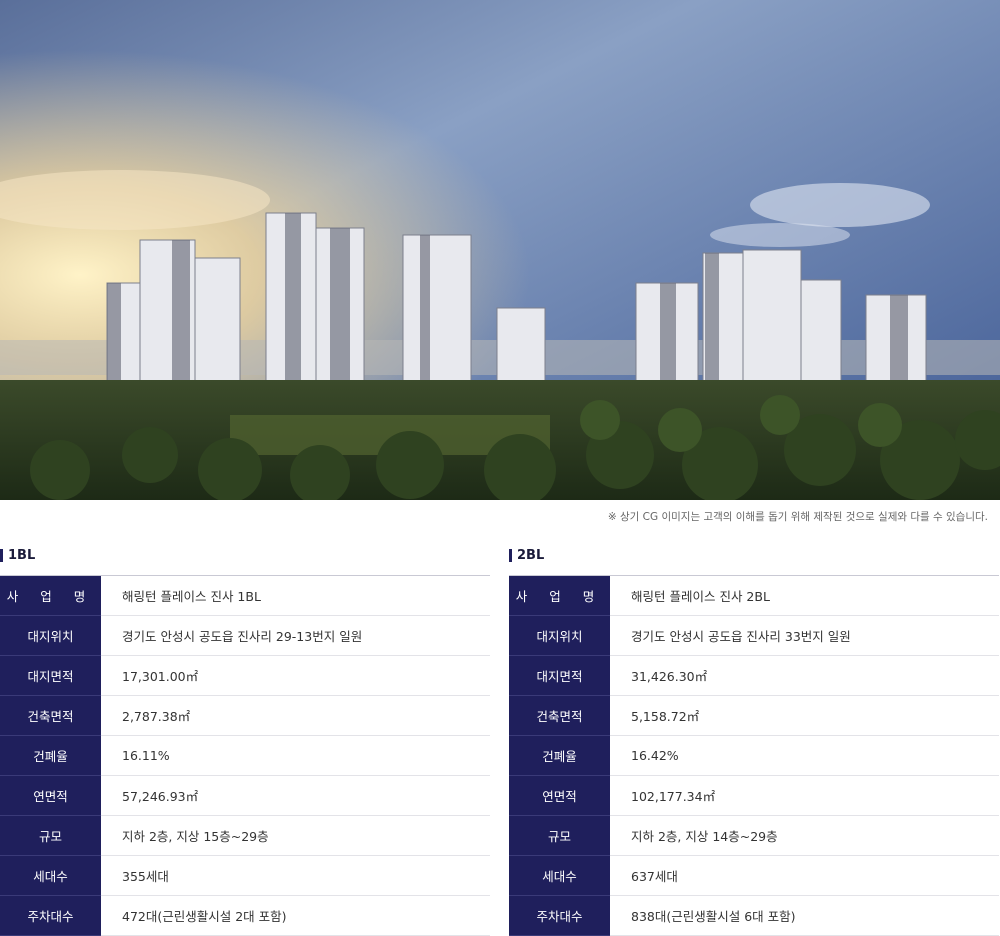  I want to click on row-value: 2,787.38㎡, so click(295, 715).